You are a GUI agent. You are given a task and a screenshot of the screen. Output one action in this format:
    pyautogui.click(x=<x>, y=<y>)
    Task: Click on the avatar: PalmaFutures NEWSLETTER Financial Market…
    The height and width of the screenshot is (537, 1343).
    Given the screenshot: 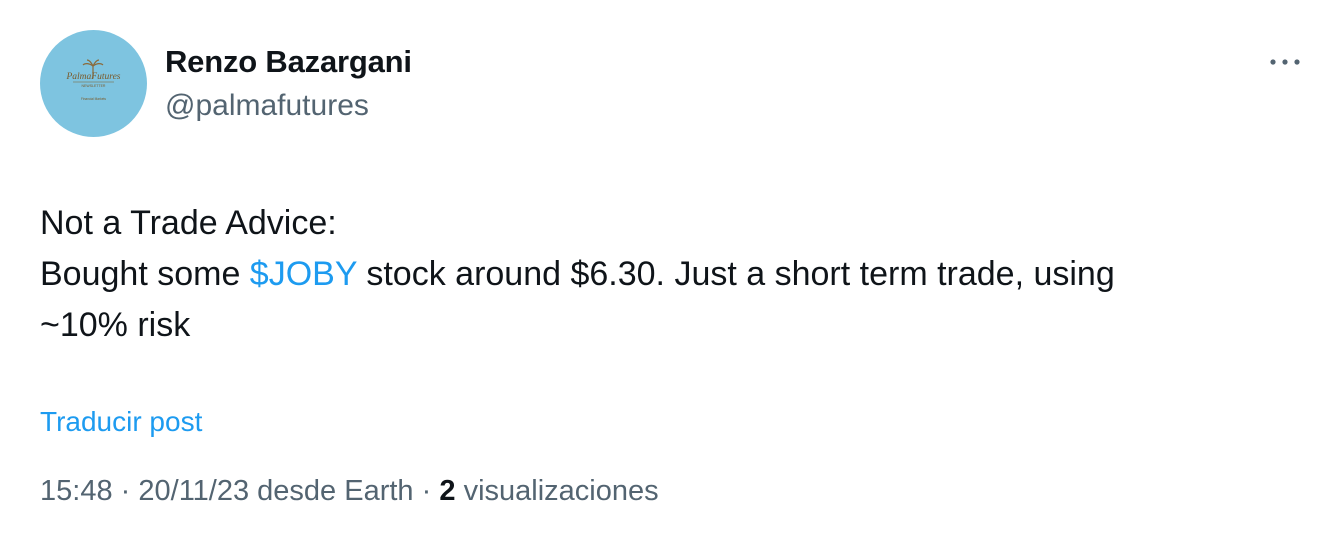 What is the action you would take?
    pyautogui.click(x=93, y=83)
    